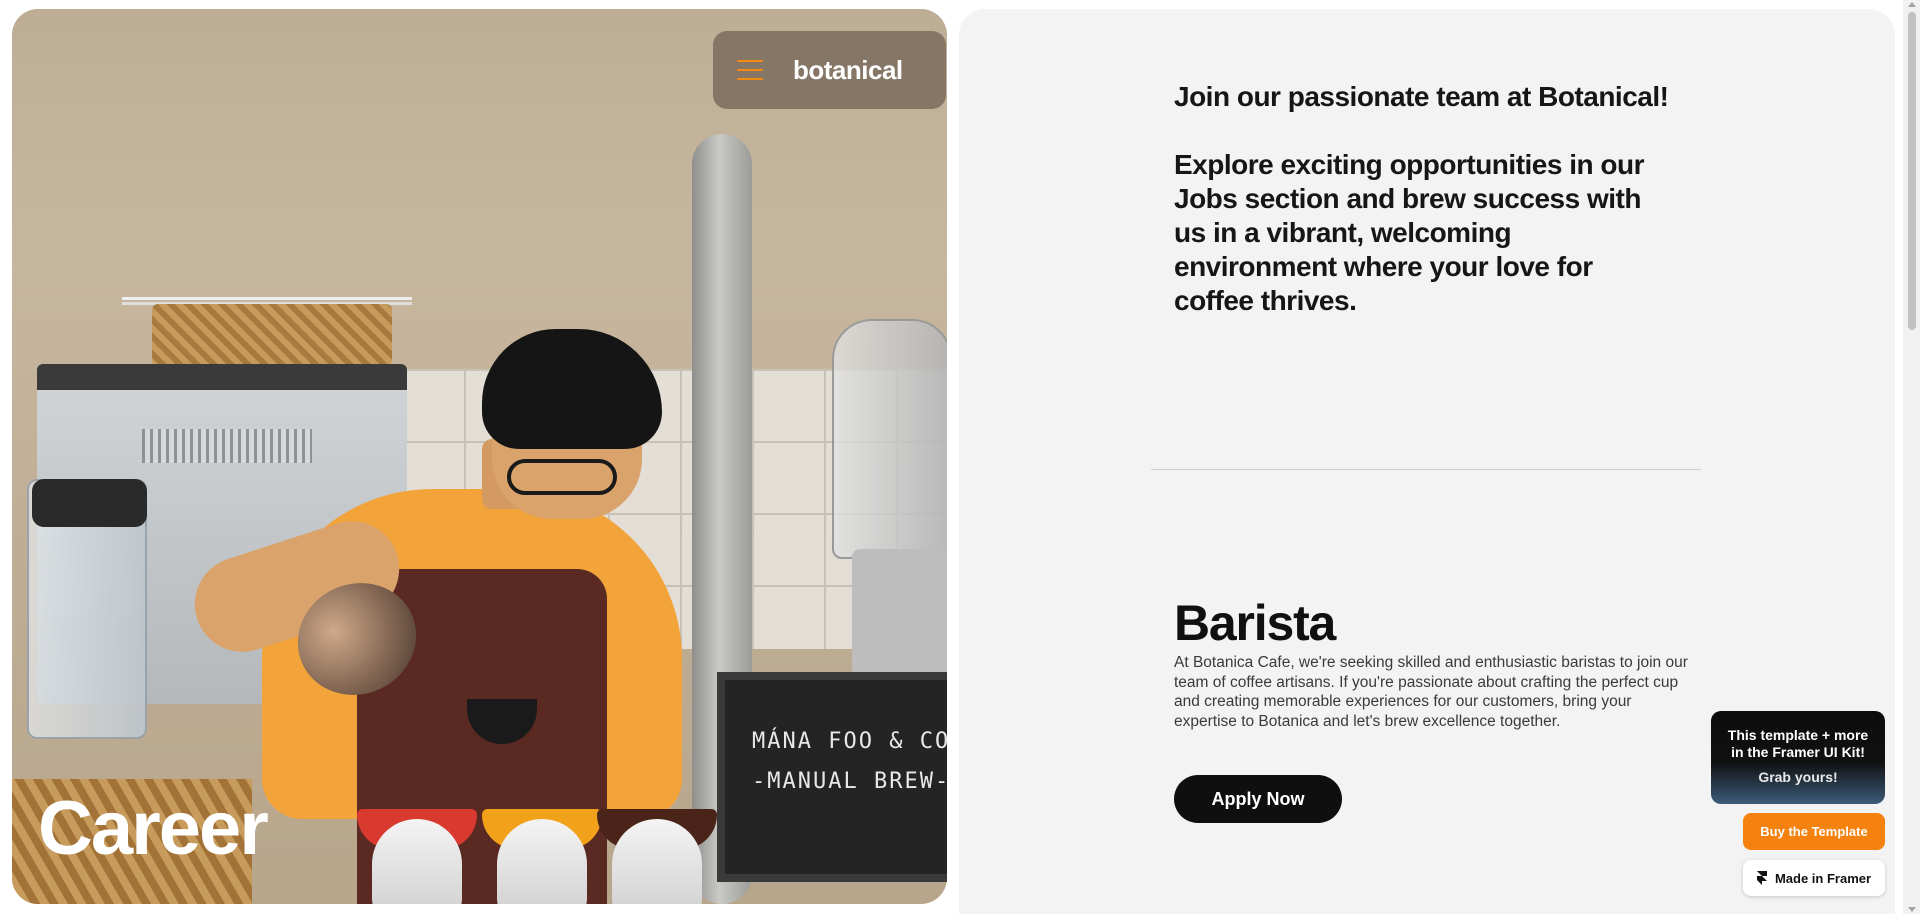 The image size is (1920, 914). What do you see at coordinates (848, 70) in the screenshot?
I see `brand-logo: botanical` at bounding box center [848, 70].